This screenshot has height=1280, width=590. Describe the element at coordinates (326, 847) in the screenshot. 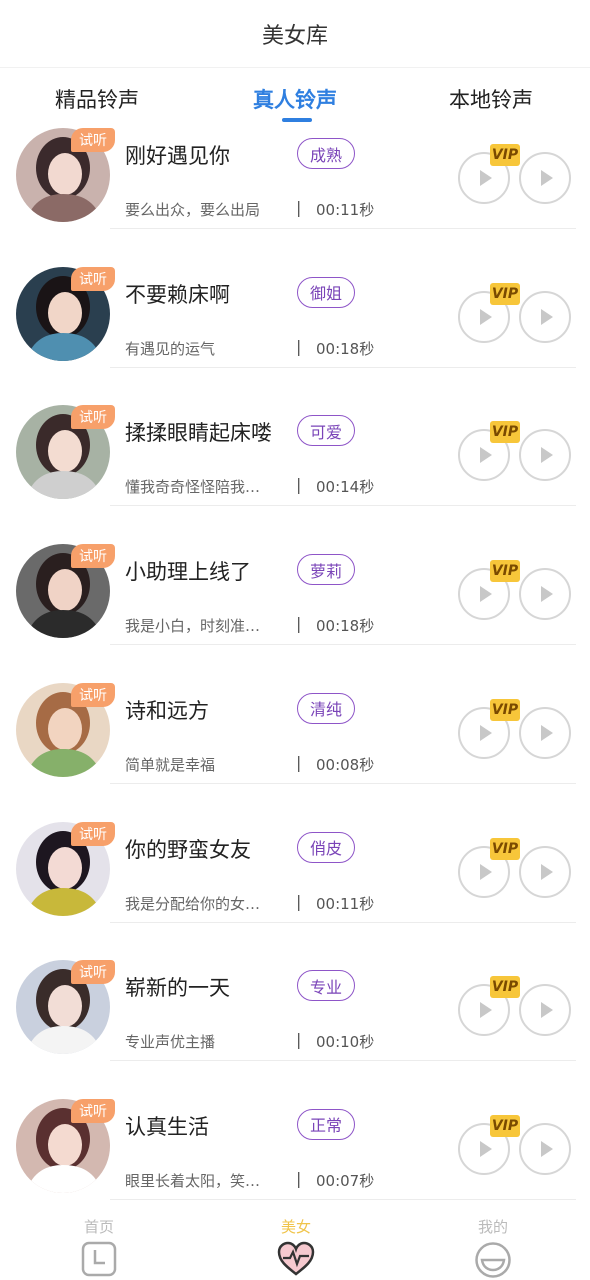

I see `style-tag: 俏皮` at that location.